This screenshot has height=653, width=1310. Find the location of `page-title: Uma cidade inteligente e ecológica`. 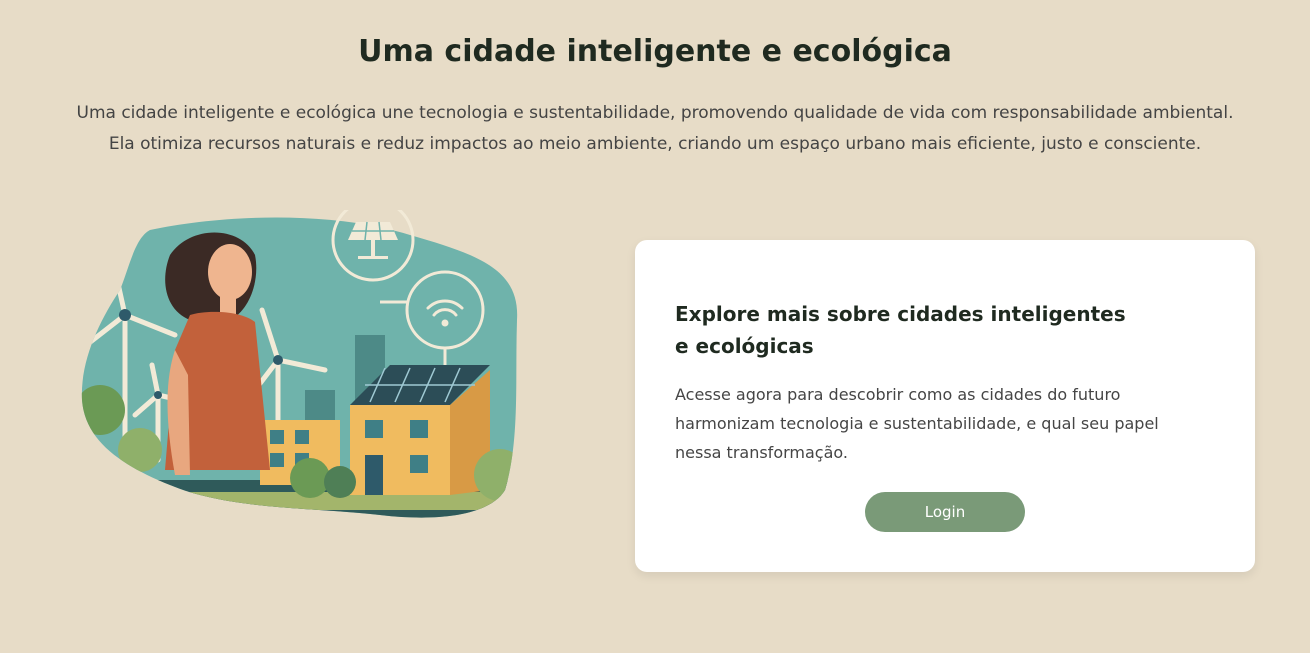

page-title: Uma cidade inteligente e ecológica is located at coordinates (655, 51).